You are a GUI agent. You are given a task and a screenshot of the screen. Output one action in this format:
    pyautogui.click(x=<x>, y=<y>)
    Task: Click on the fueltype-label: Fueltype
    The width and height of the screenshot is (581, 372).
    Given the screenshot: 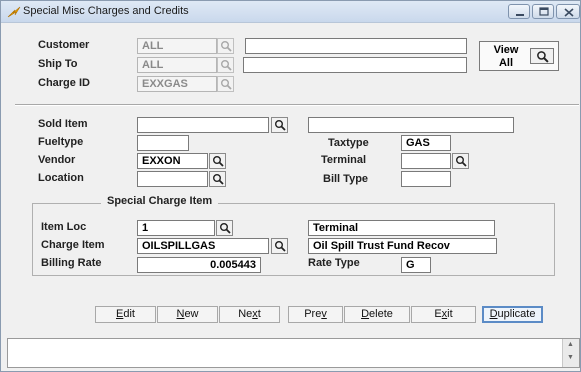 What is the action you would take?
    pyautogui.click(x=61, y=142)
    